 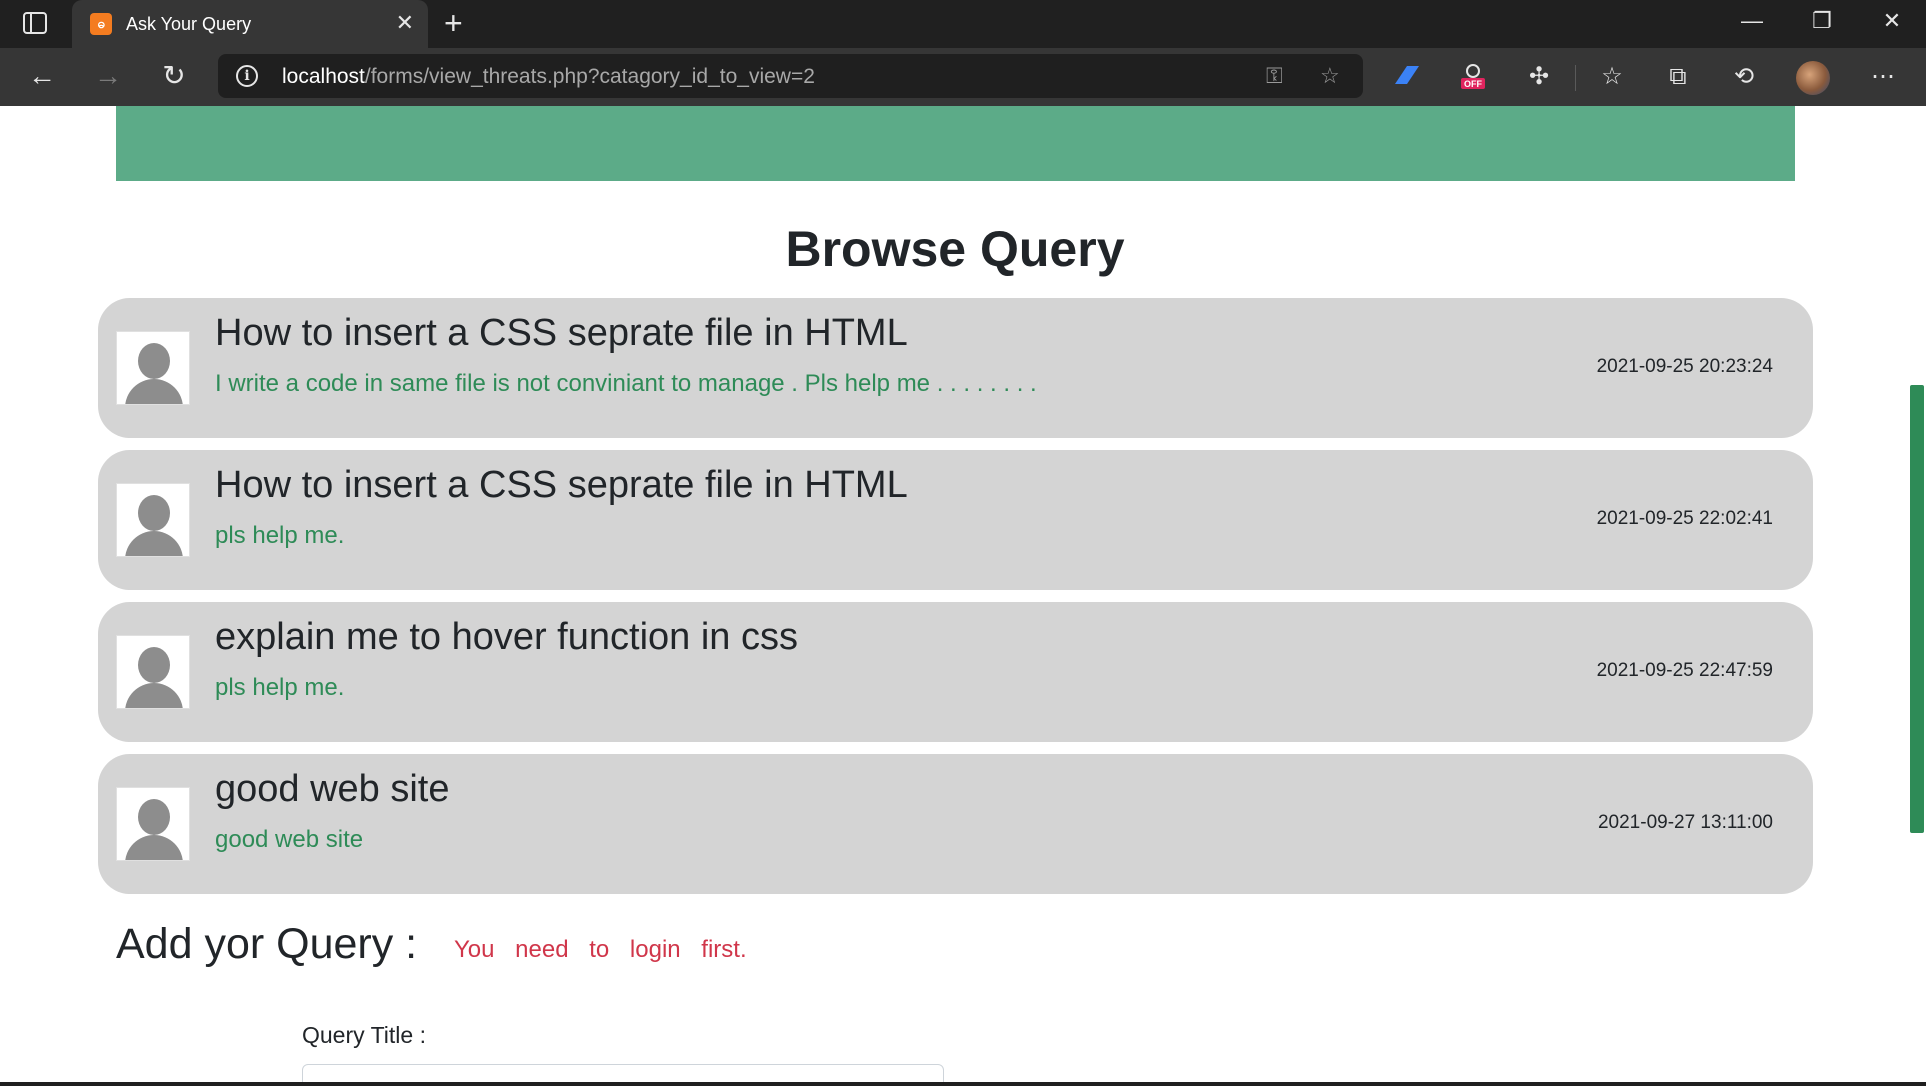 What do you see at coordinates (1892, 21) in the screenshot?
I see `window-close-icon: ✕` at bounding box center [1892, 21].